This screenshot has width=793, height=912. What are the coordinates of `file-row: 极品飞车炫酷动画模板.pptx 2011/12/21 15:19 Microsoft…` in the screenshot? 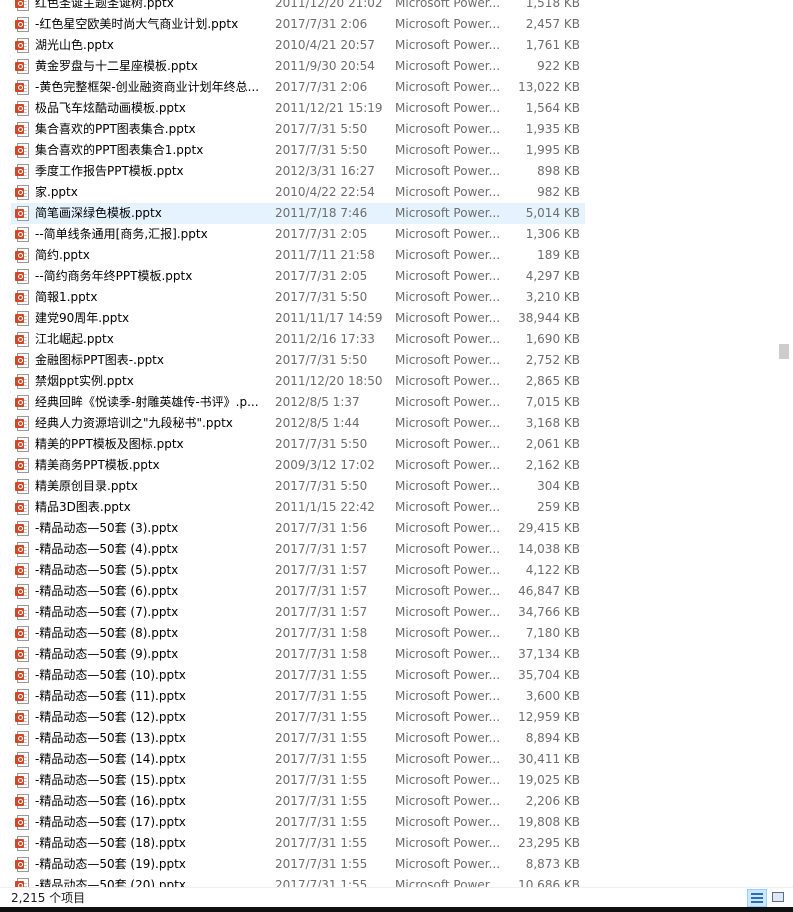 It's located at (298, 108).